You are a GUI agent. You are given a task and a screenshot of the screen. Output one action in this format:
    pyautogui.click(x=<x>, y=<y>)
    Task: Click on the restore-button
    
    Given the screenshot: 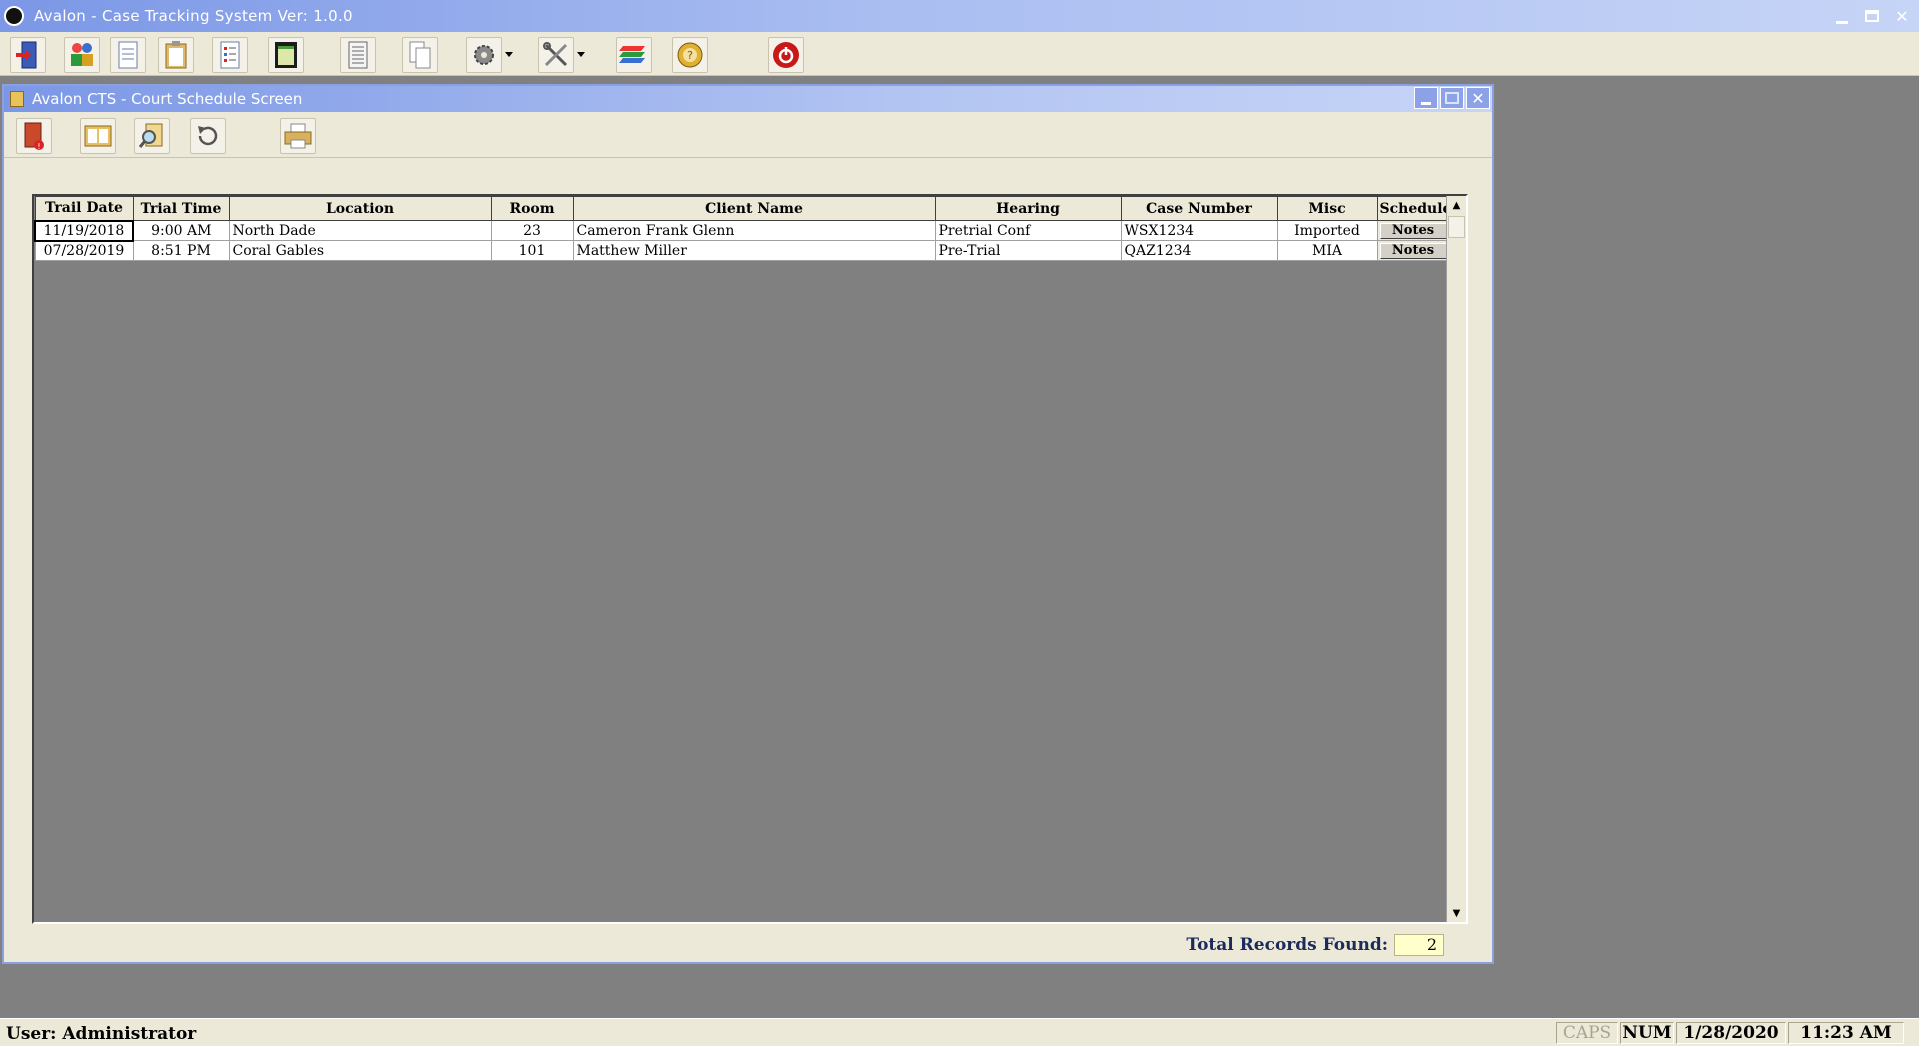 What is the action you would take?
    pyautogui.click(x=1872, y=16)
    